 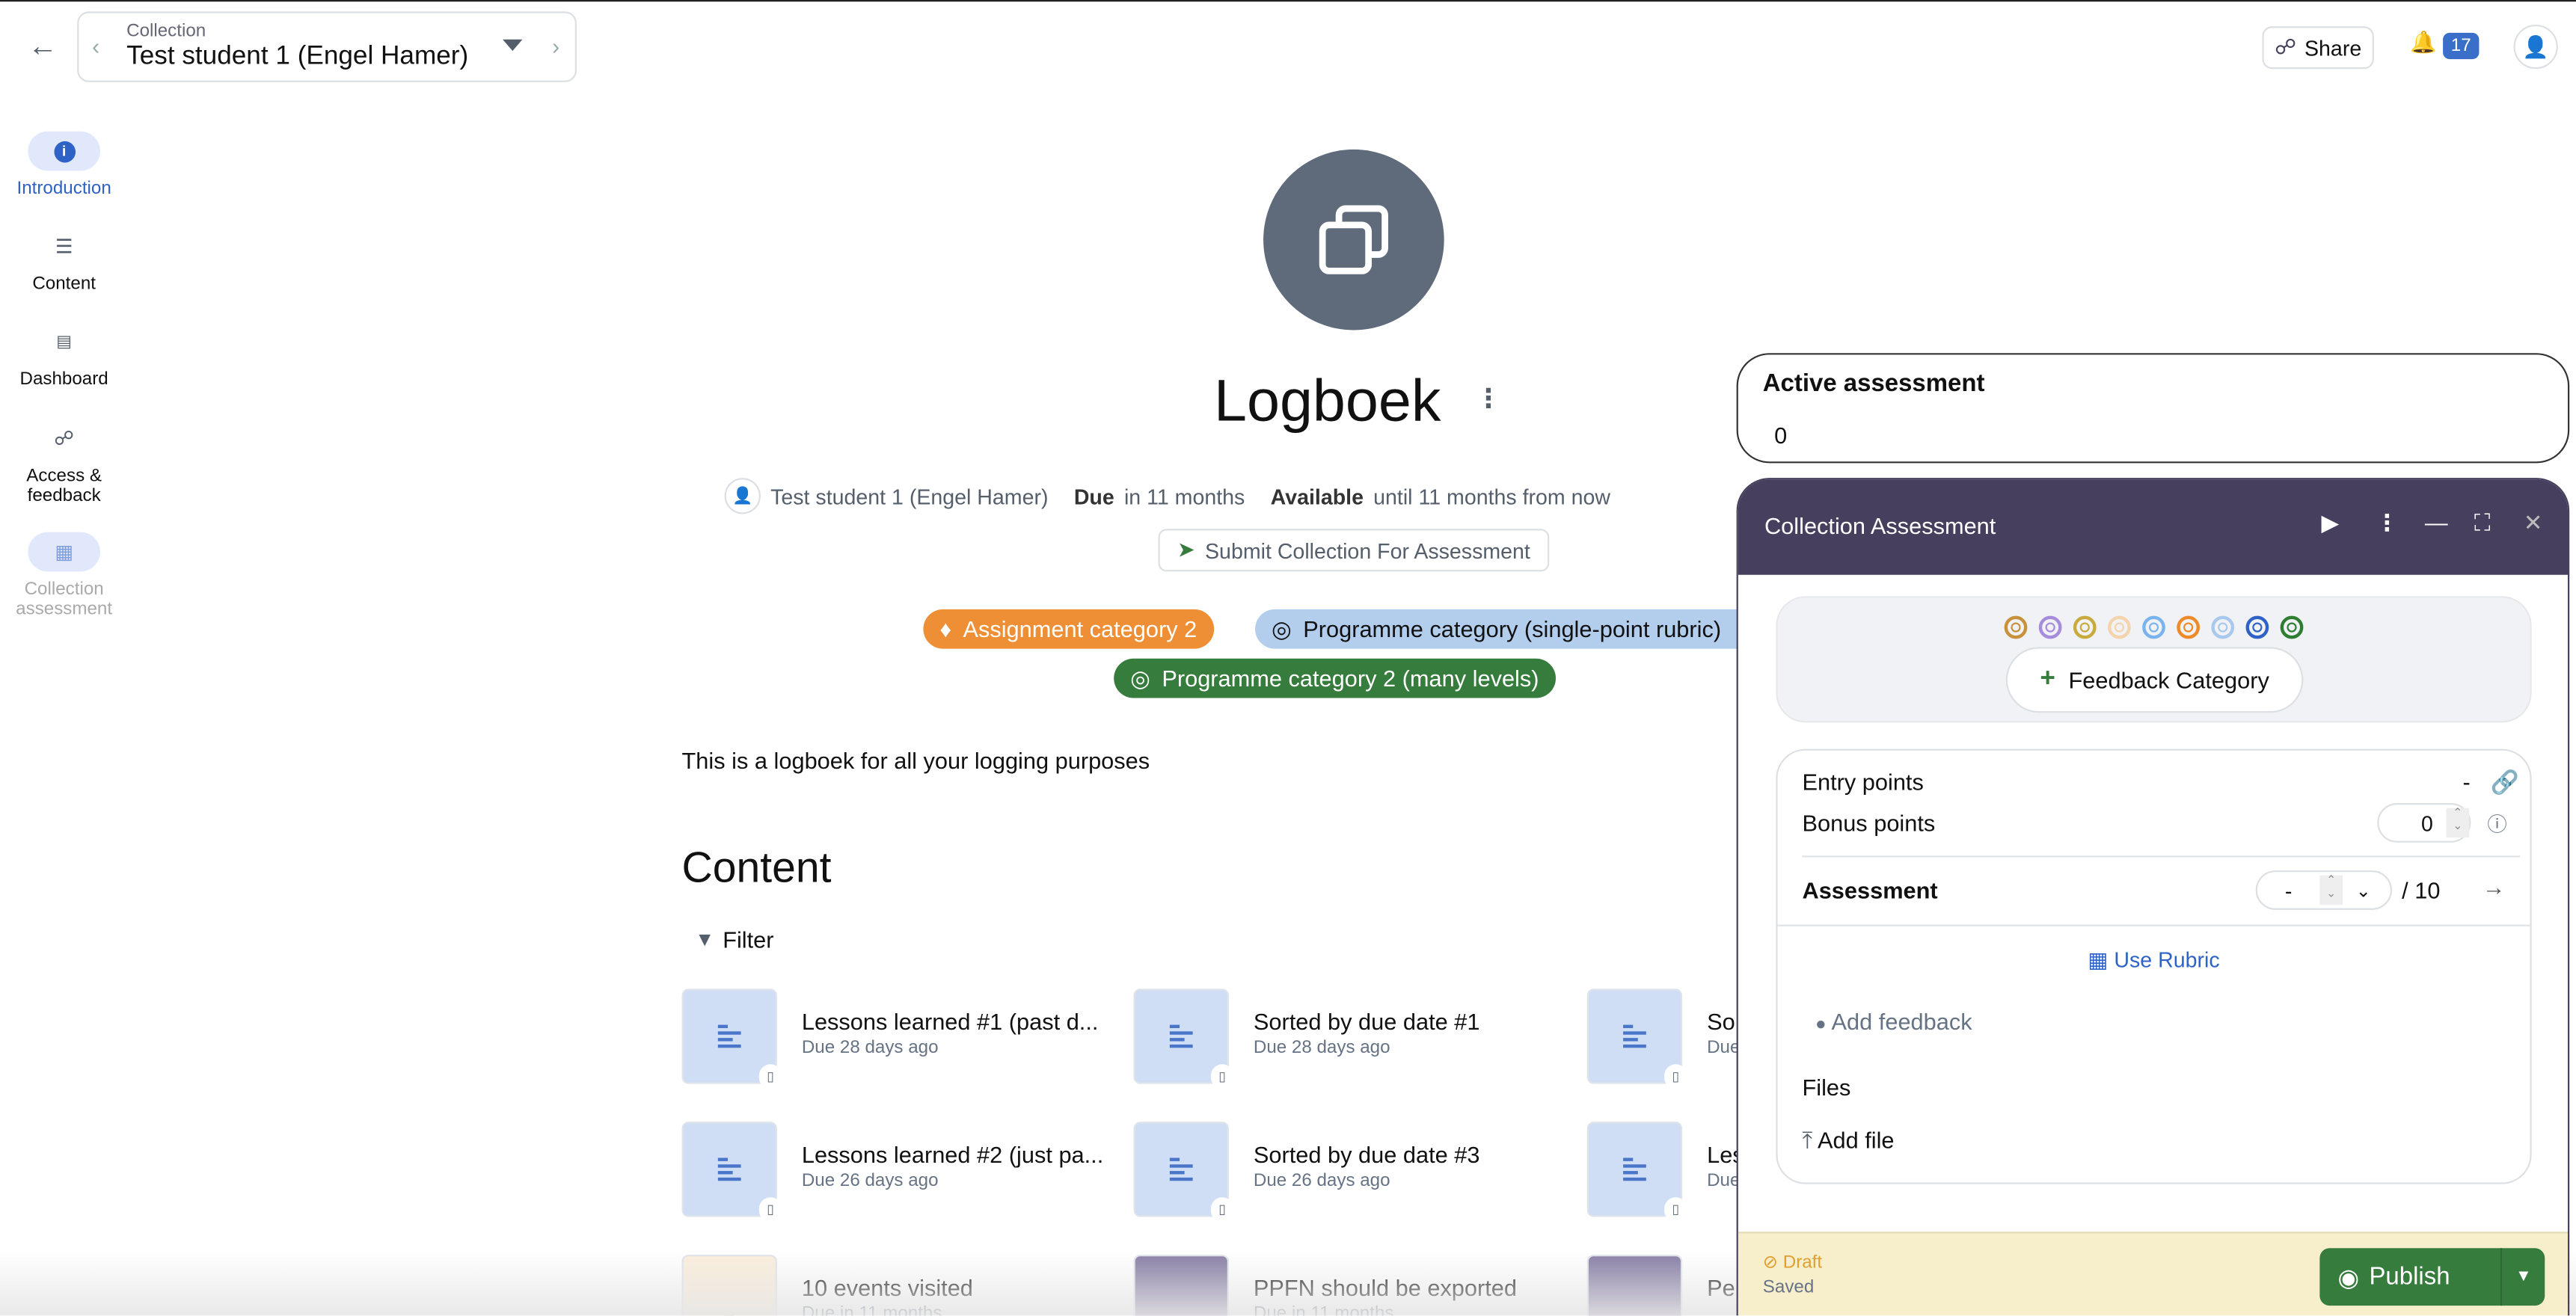 What do you see at coordinates (64, 486) in the screenshot?
I see `sidebar-item-label: Access & feedback` at bounding box center [64, 486].